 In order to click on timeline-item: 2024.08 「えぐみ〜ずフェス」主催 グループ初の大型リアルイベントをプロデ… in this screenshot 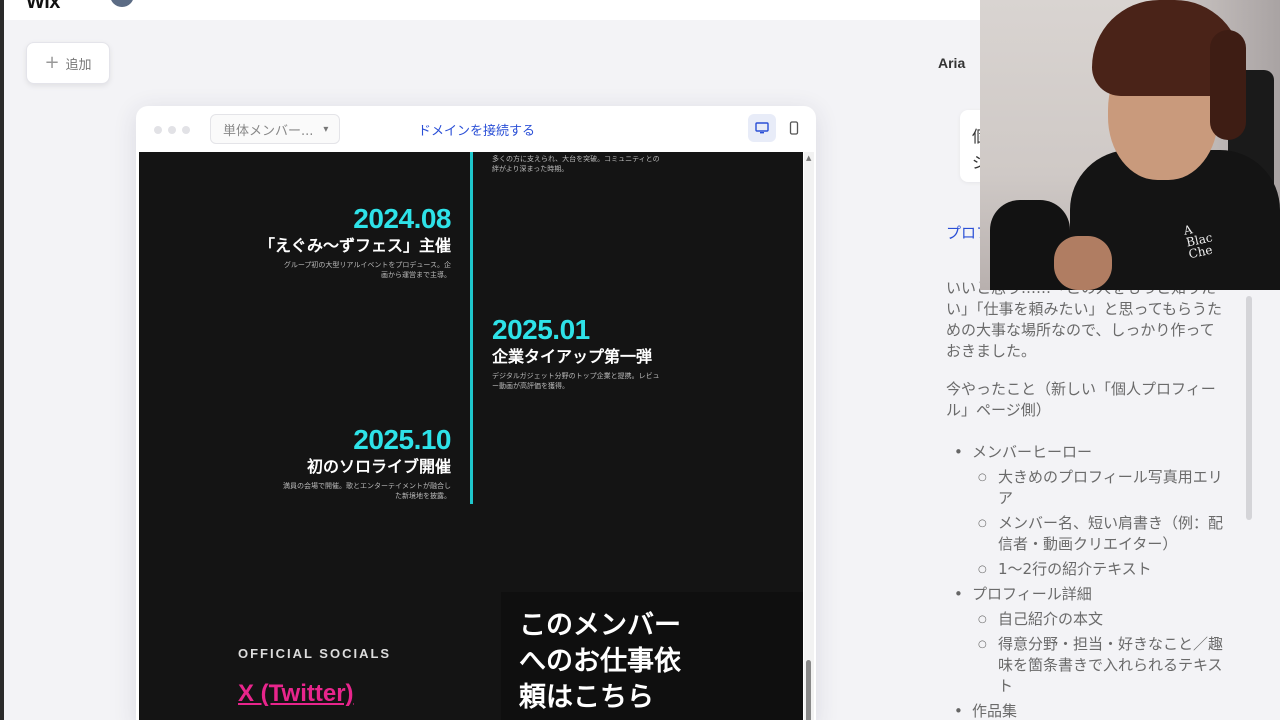, I will do `click(355, 241)`.